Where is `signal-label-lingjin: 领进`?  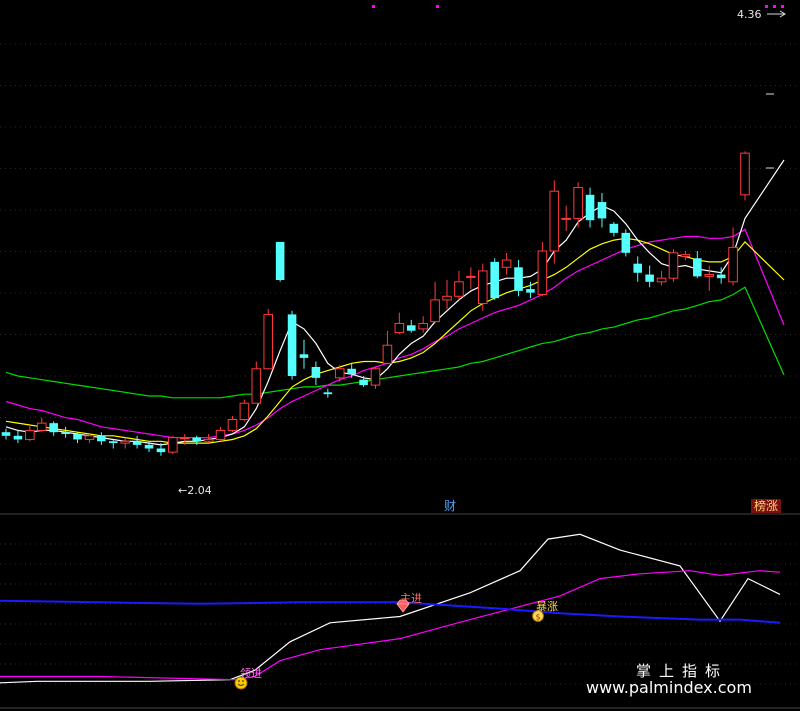
signal-label-lingjin: 领进 is located at coordinates (251, 673).